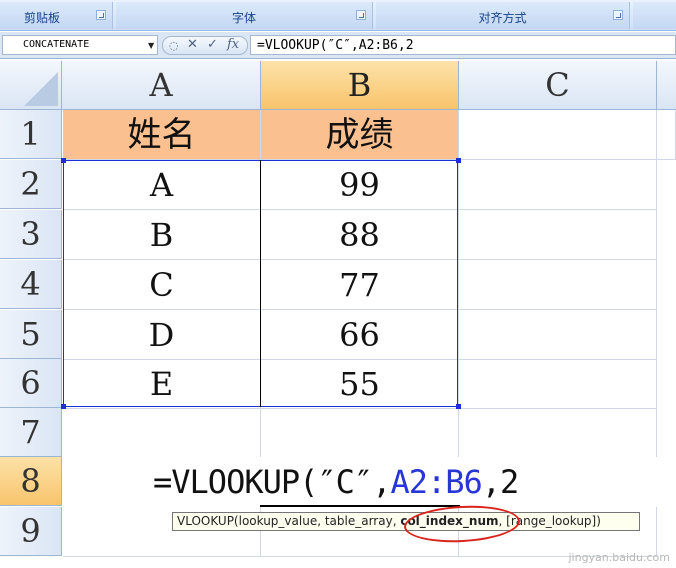 This screenshot has height=568, width=676. I want to click on formula-buttons: ◌ ✕ ✓ fx, so click(205, 45).